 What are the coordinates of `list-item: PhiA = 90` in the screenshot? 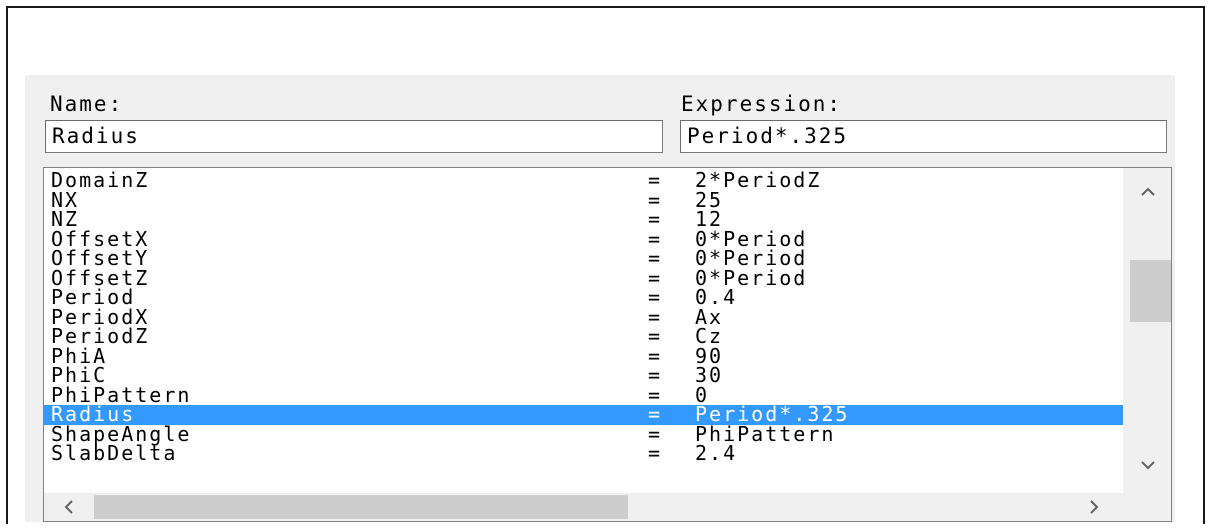 It's located at (583, 356).